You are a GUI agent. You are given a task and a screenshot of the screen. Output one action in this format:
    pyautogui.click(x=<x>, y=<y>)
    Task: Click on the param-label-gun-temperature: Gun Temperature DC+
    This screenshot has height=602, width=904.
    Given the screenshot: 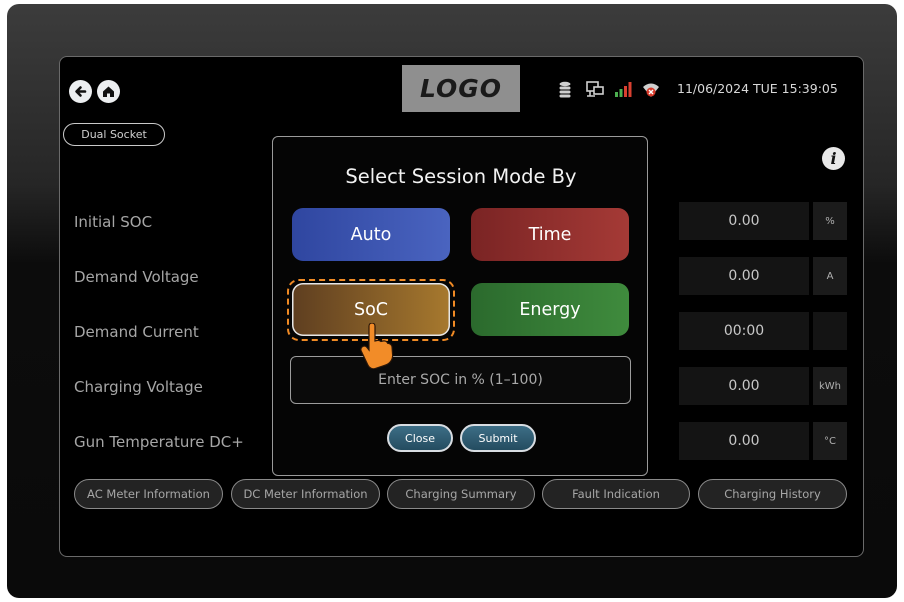 What is the action you would take?
    pyautogui.click(x=159, y=442)
    